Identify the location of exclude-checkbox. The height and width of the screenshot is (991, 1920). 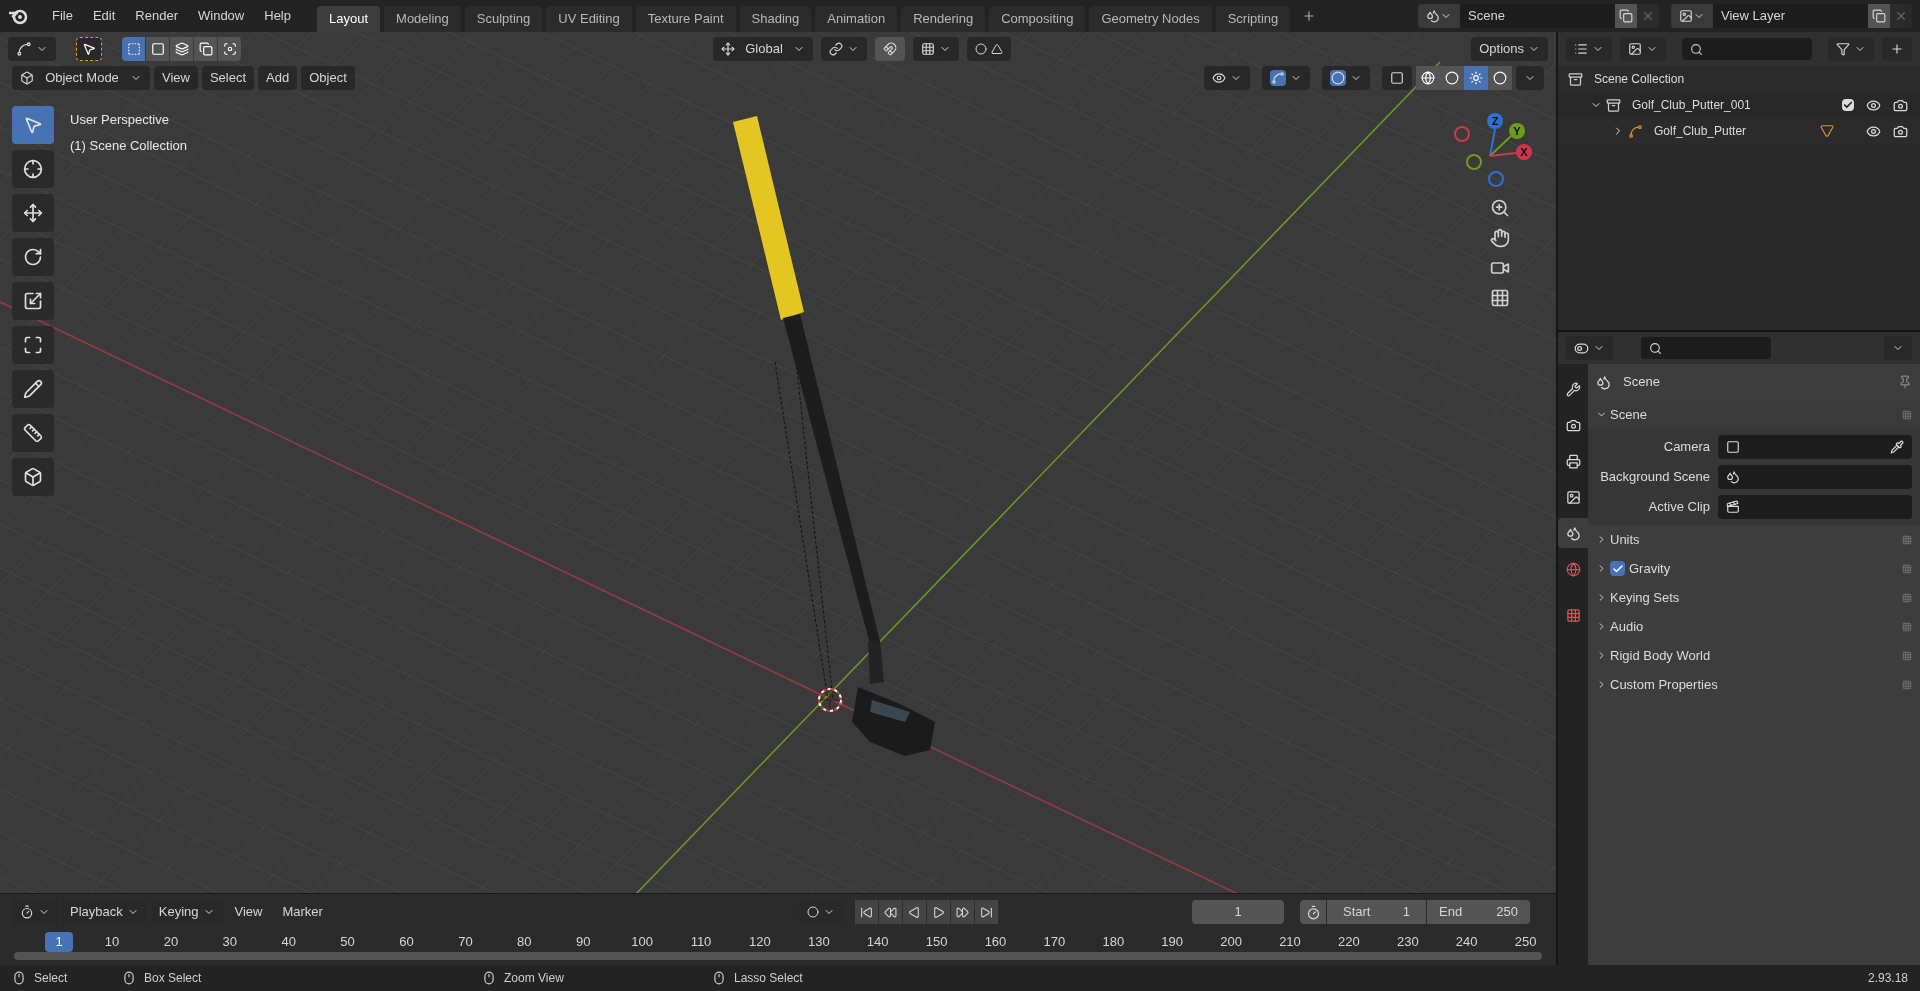
(1848, 105).